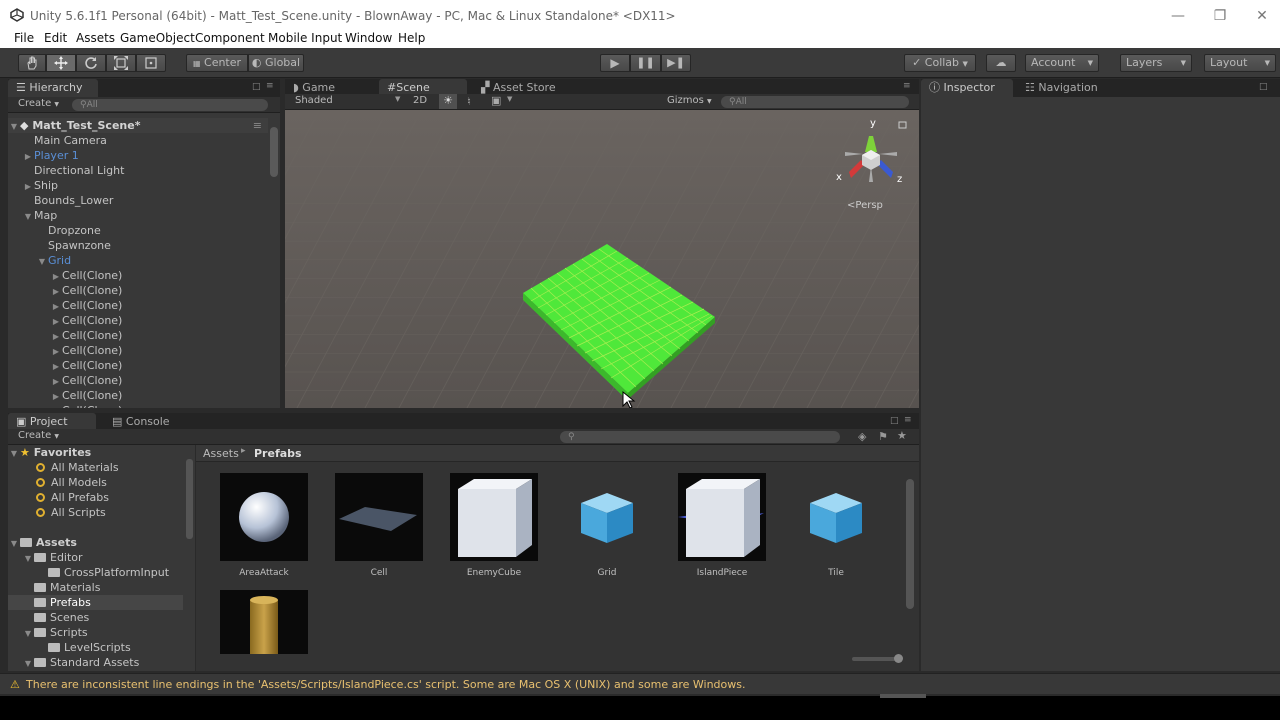 The image size is (1280, 720). Describe the element at coordinates (368, 38) in the screenshot. I see `menu-window: Window` at that location.